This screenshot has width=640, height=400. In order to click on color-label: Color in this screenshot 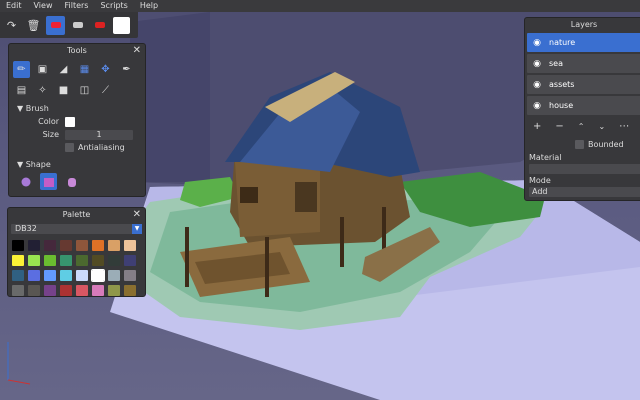, I will do `click(48, 121)`.